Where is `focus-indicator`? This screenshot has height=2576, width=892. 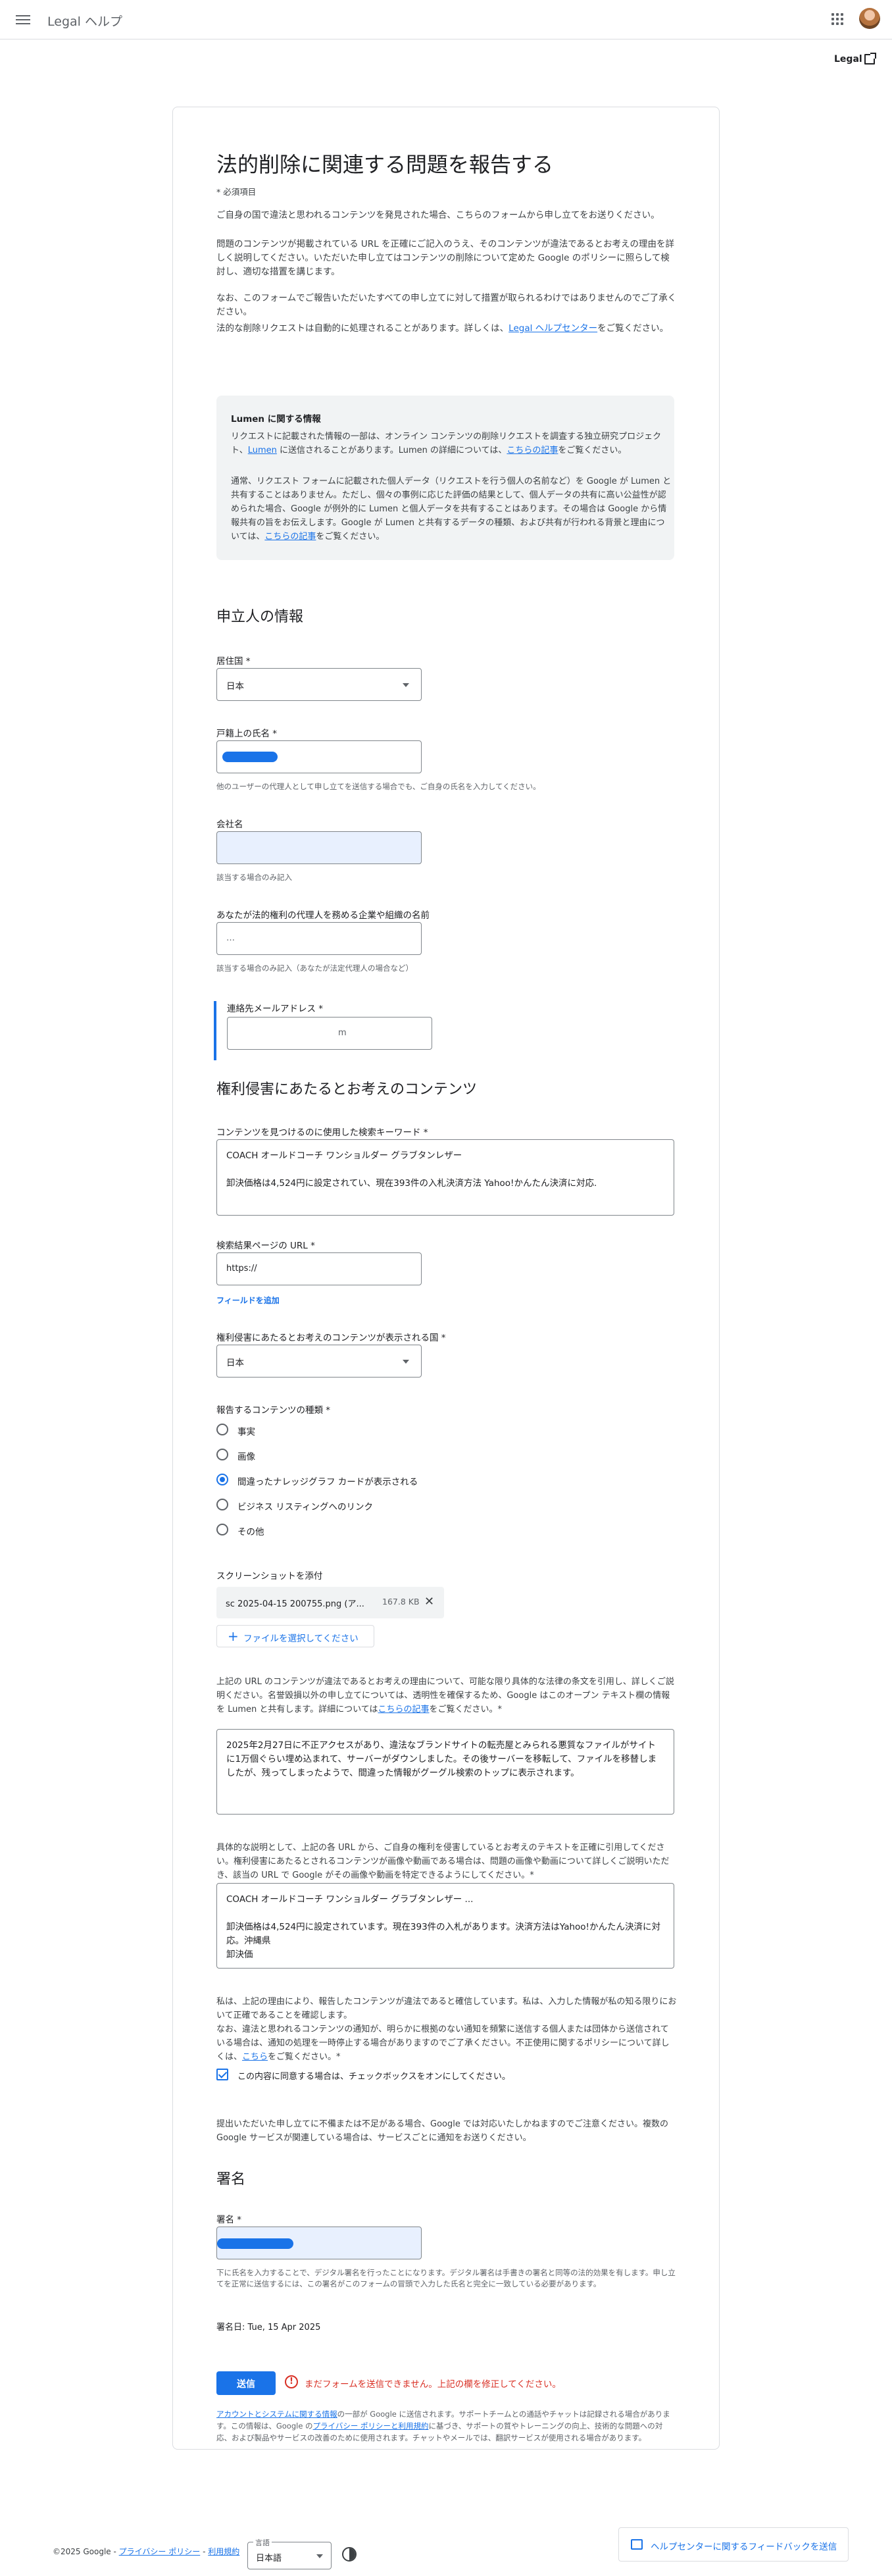
focus-indicator is located at coordinates (215, 1030).